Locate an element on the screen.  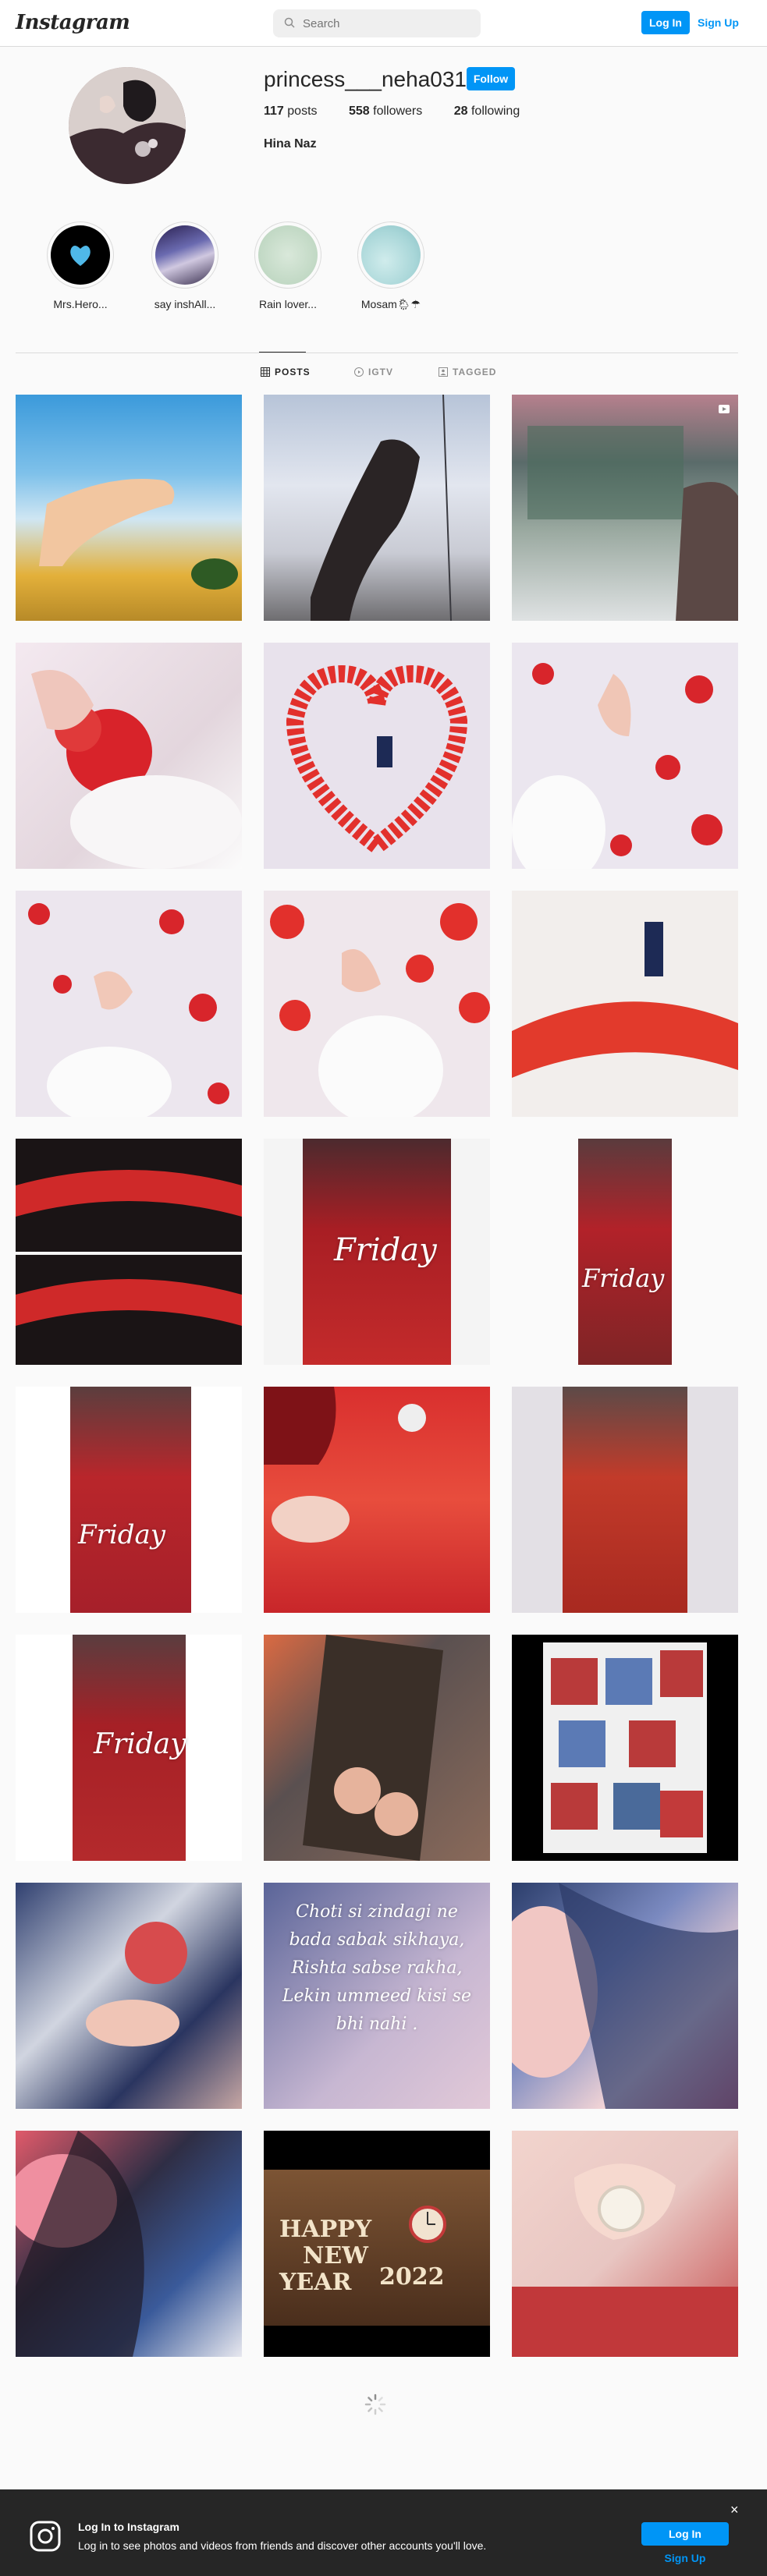
video-icon is located at coordinates (724, 409).